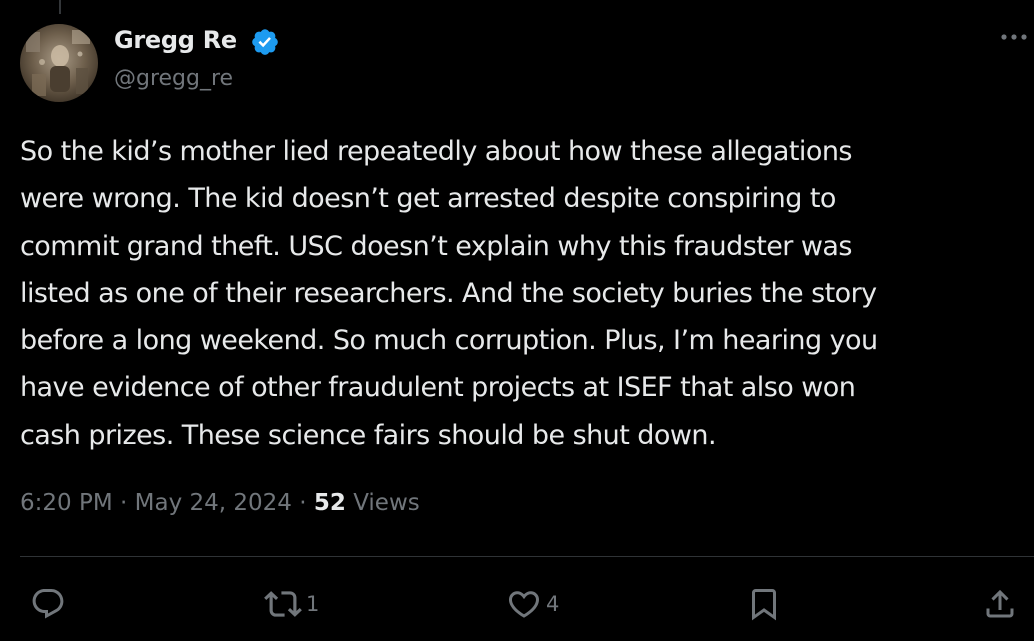  I want to click on reply-icon, so click(48, 604).